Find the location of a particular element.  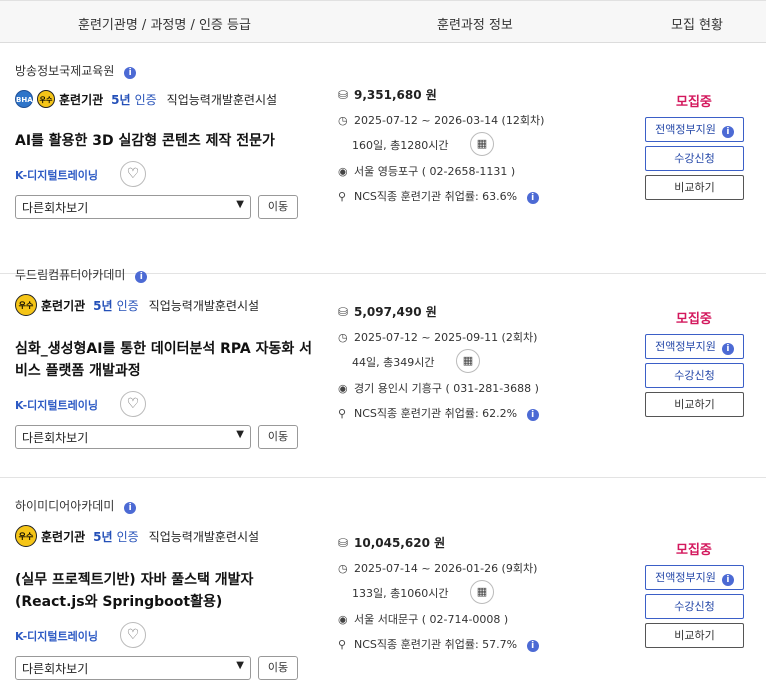

ncs-employment-rate: ⚲ NCS직종 훈련기관 취업률: 62.2% i is located at coordinates (438, 413).